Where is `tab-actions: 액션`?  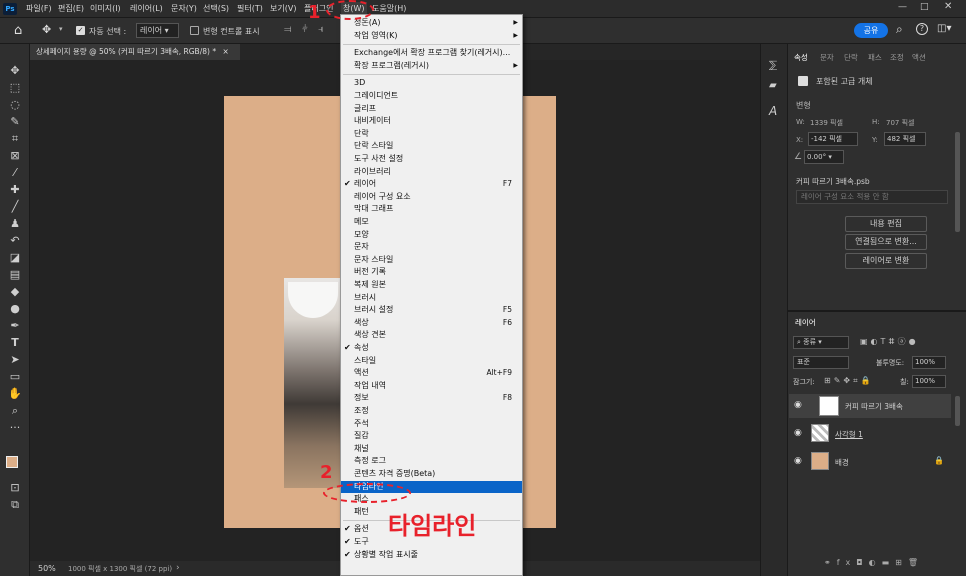
tab-actions: 액션 is located at coordinates (919, 57).